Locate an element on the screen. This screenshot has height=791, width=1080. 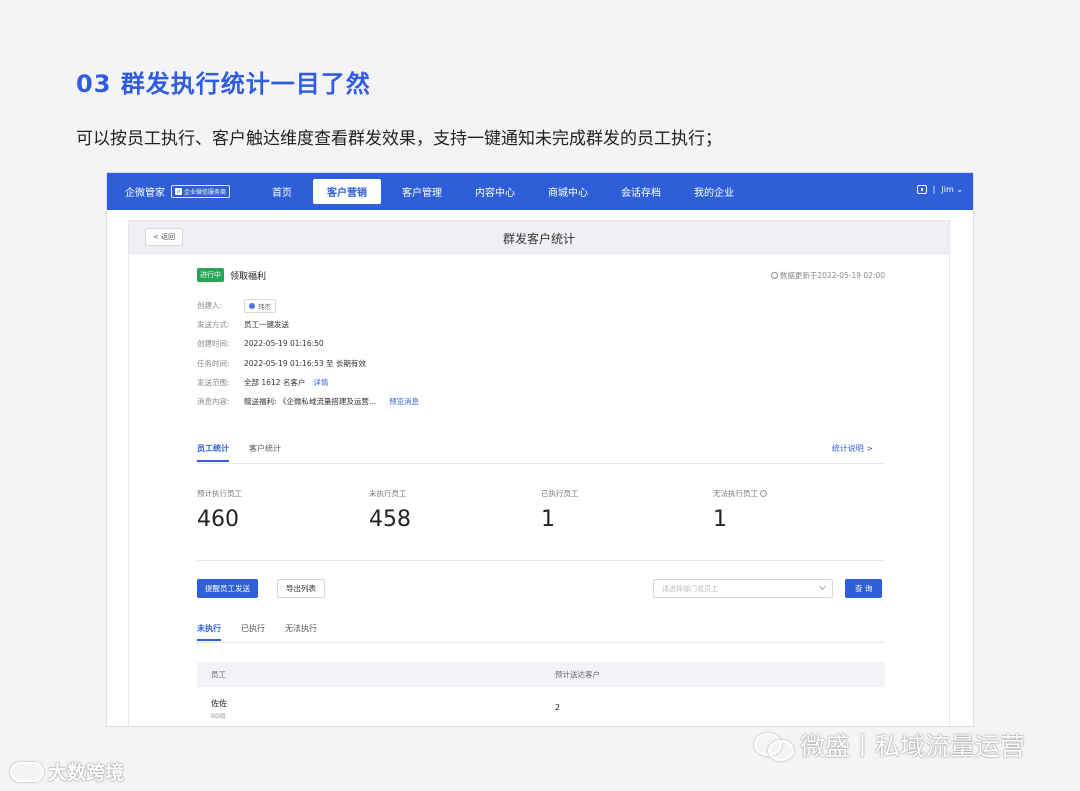
logo-icon is located at coordinates (27, 771).